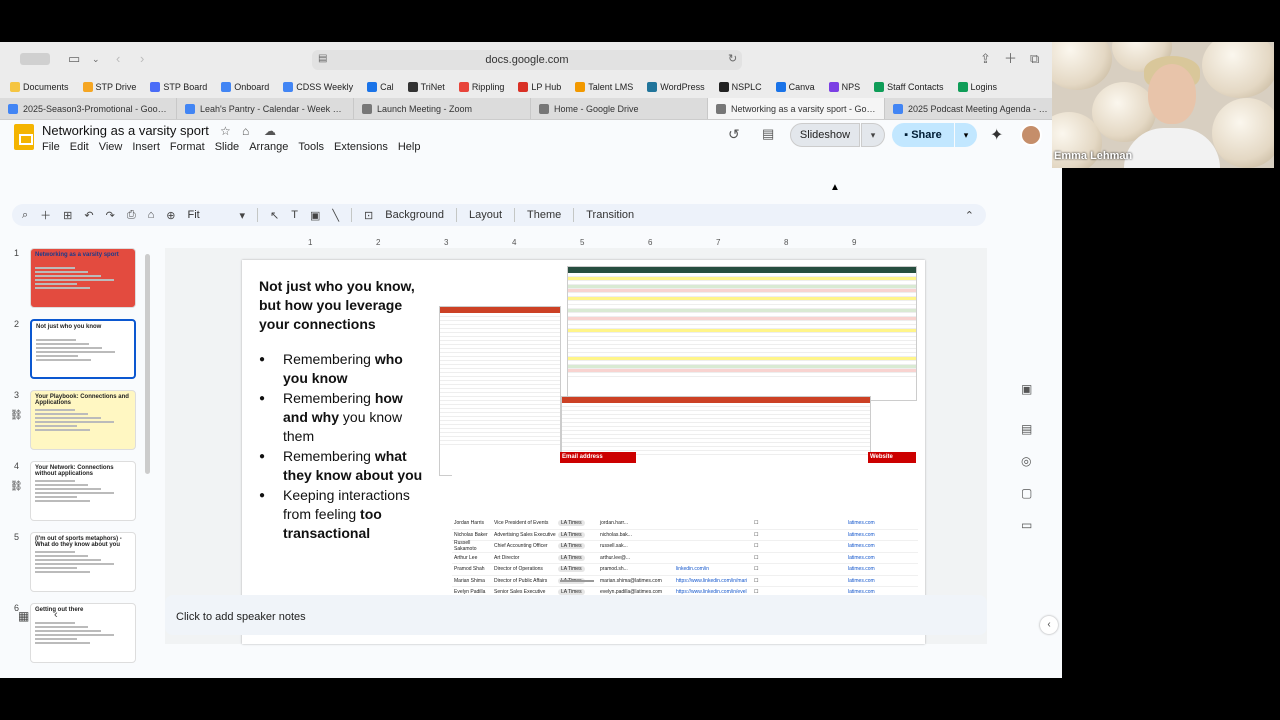 The image size is (1280, 720). What do you see at coordinates (481, 87) in the screenshot?
I see `bookmark-item: Rippling` at bounding box center [481, 87].